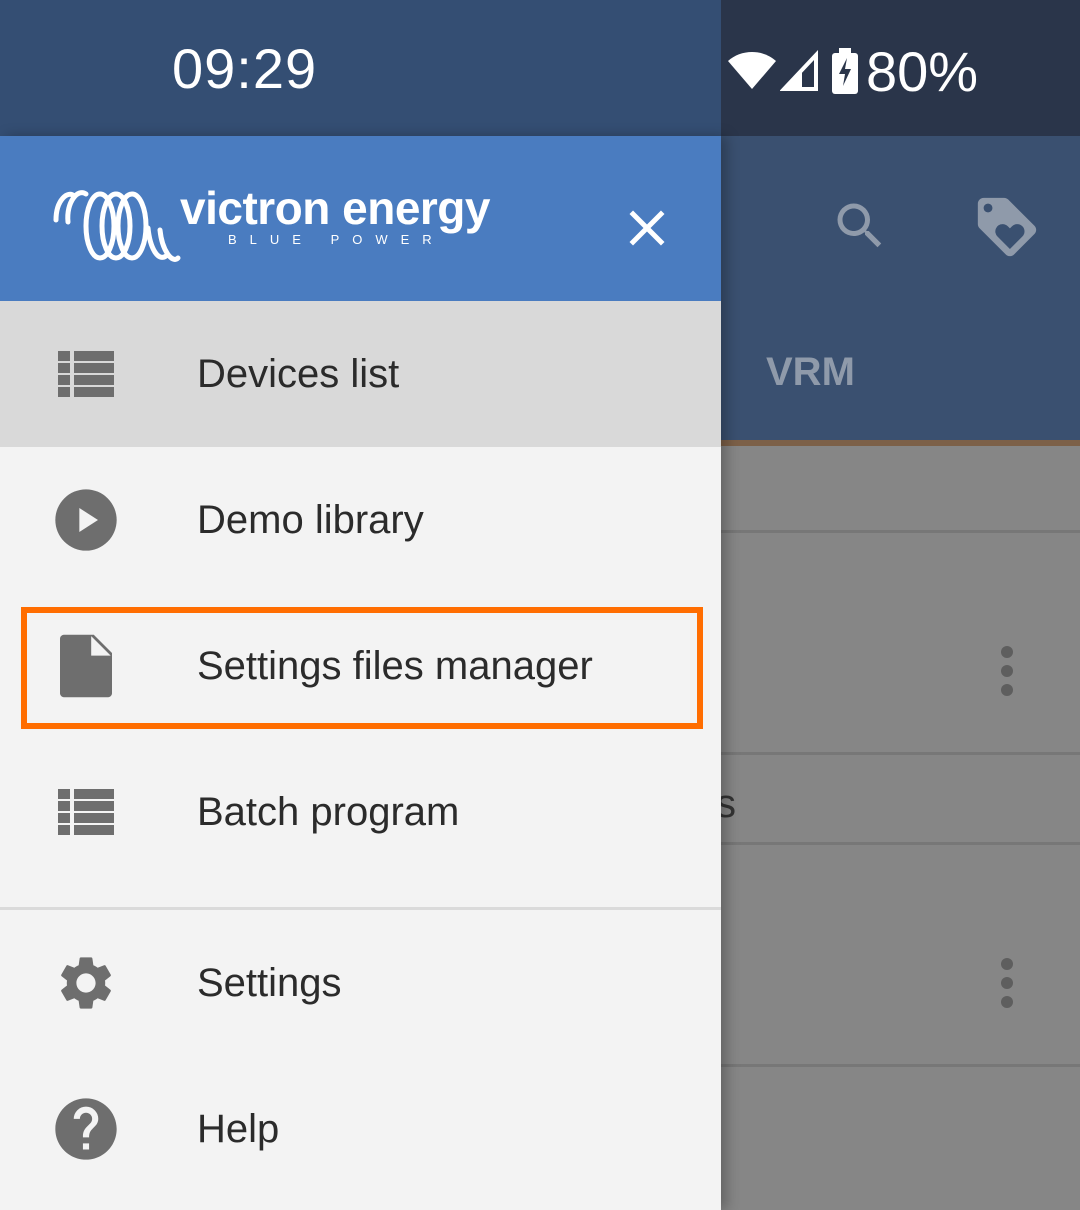  Describe the element at coordinates (360, 68) in the screenshot. I see `status-bar: 09:29` at that location.